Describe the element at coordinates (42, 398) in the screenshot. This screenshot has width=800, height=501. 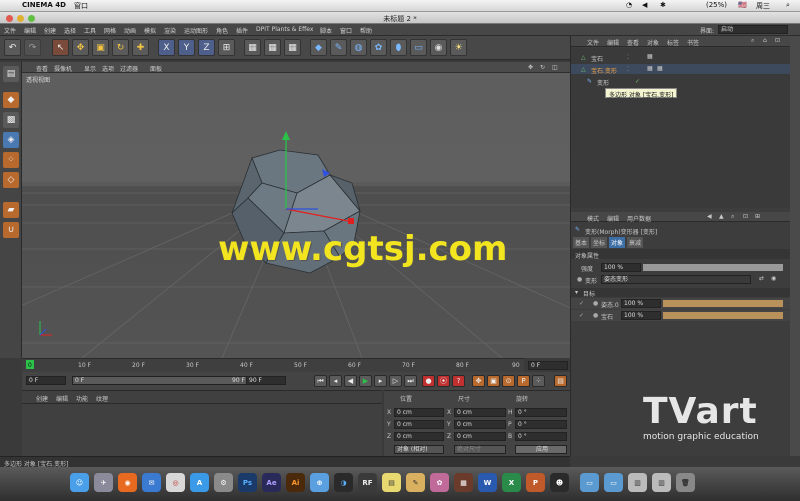
I see `material-menu-create: 创建` at that location.